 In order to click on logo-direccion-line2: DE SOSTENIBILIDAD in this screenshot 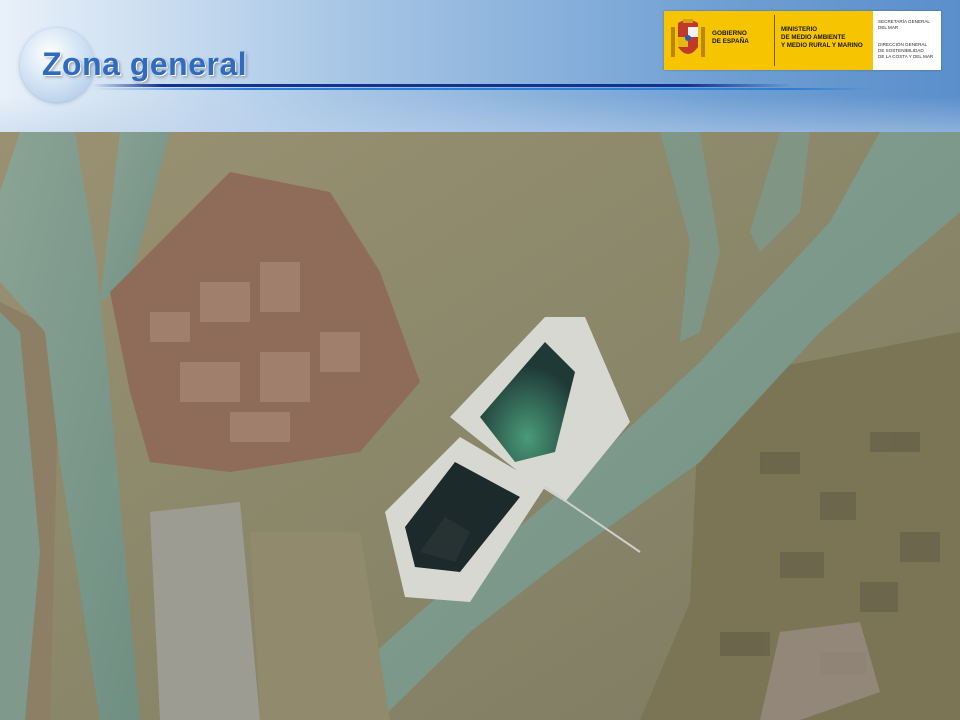, I will do `click(901, 50)`.